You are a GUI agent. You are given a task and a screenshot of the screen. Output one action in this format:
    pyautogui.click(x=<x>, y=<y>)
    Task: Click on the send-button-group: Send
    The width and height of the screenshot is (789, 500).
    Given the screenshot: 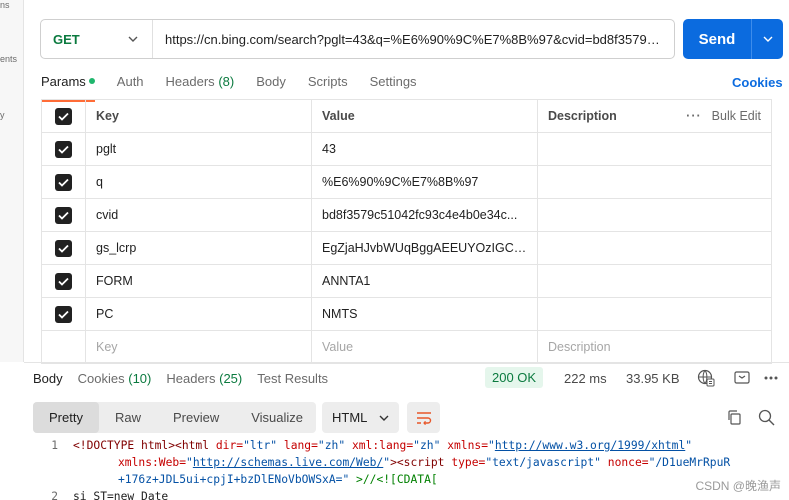 What is the action you would take?
    pyautogui.click(x=733, y=39)
    